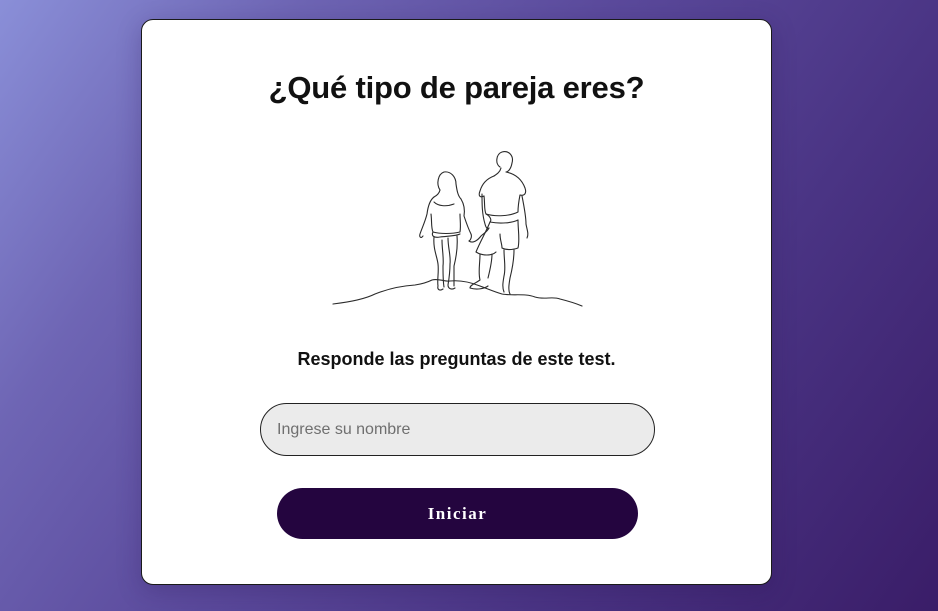  I want to click on start-button: Iniciar, so click(457, 513).